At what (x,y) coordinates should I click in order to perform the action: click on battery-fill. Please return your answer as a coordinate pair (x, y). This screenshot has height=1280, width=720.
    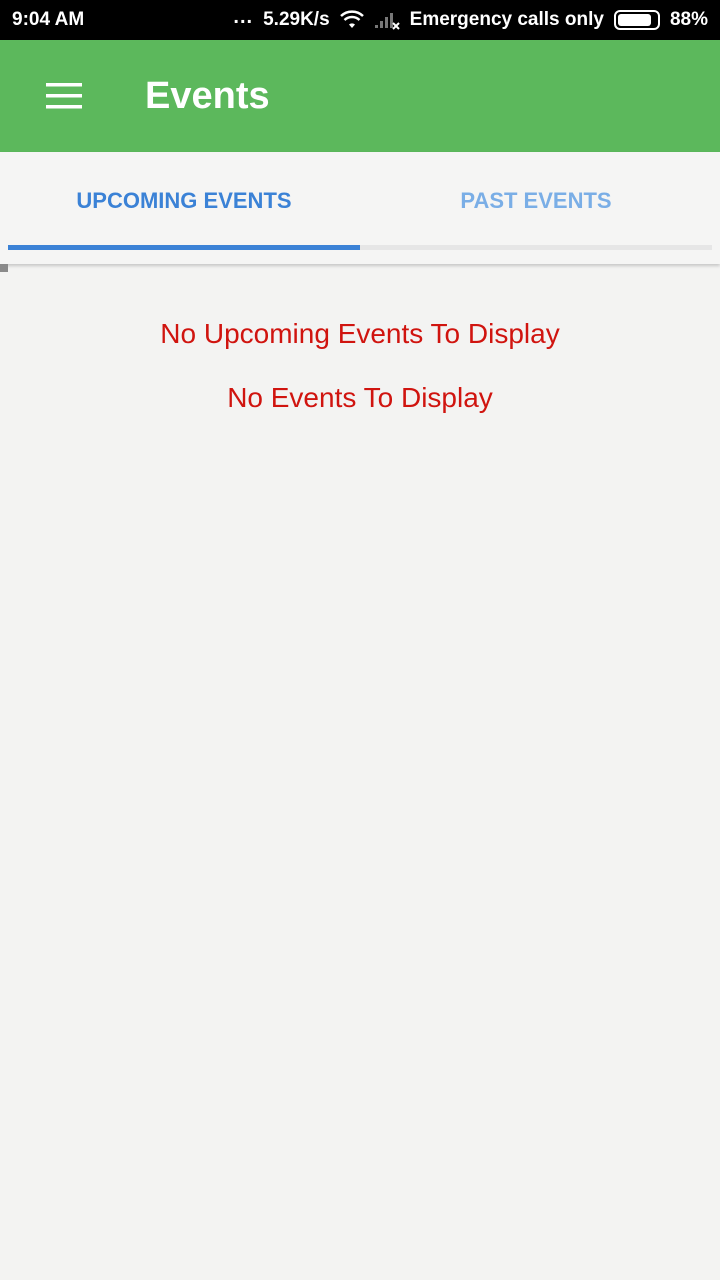
    Looking at the image, I should click on (634, 20).